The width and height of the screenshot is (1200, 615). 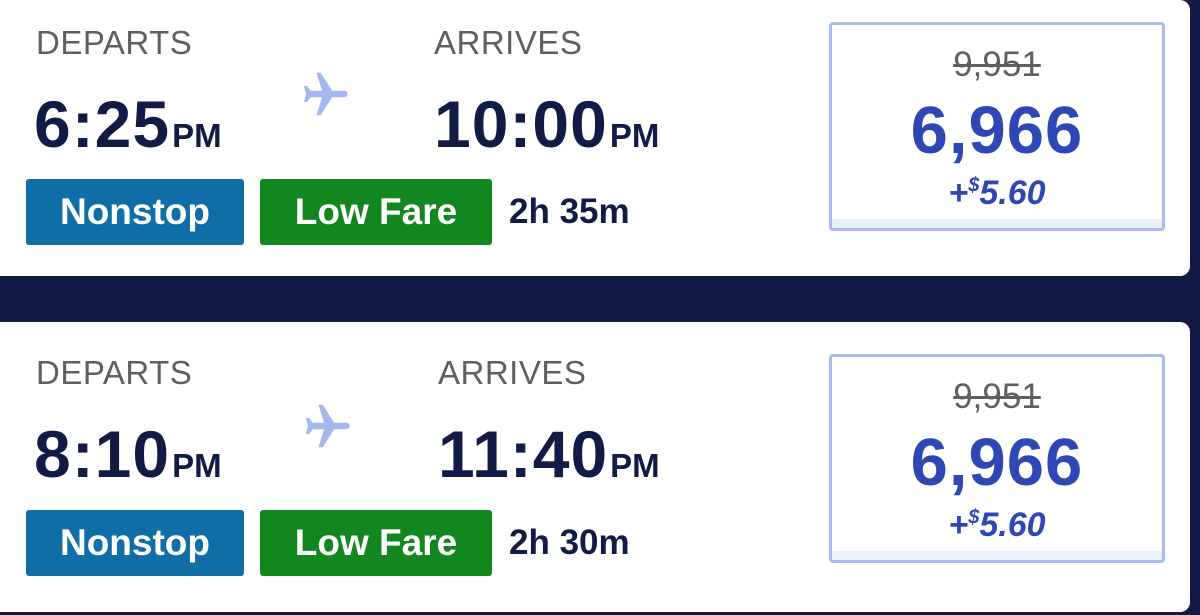 What do you see at coordinates (569, 542) in the screenshot?
I see `flight-duration: 2h 30m` at bounding box center [569, 542].